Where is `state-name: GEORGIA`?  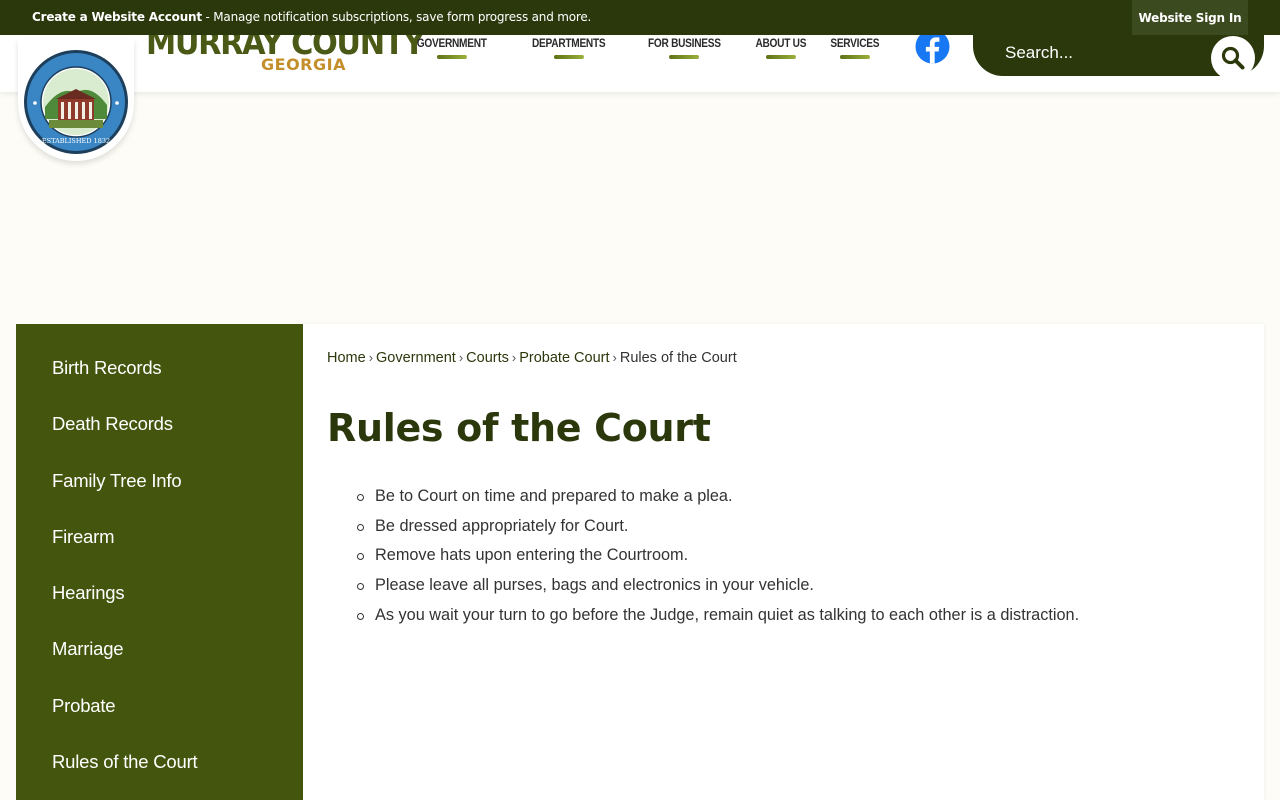 state-name: GEORGIA is located at coordinates (303, 64).